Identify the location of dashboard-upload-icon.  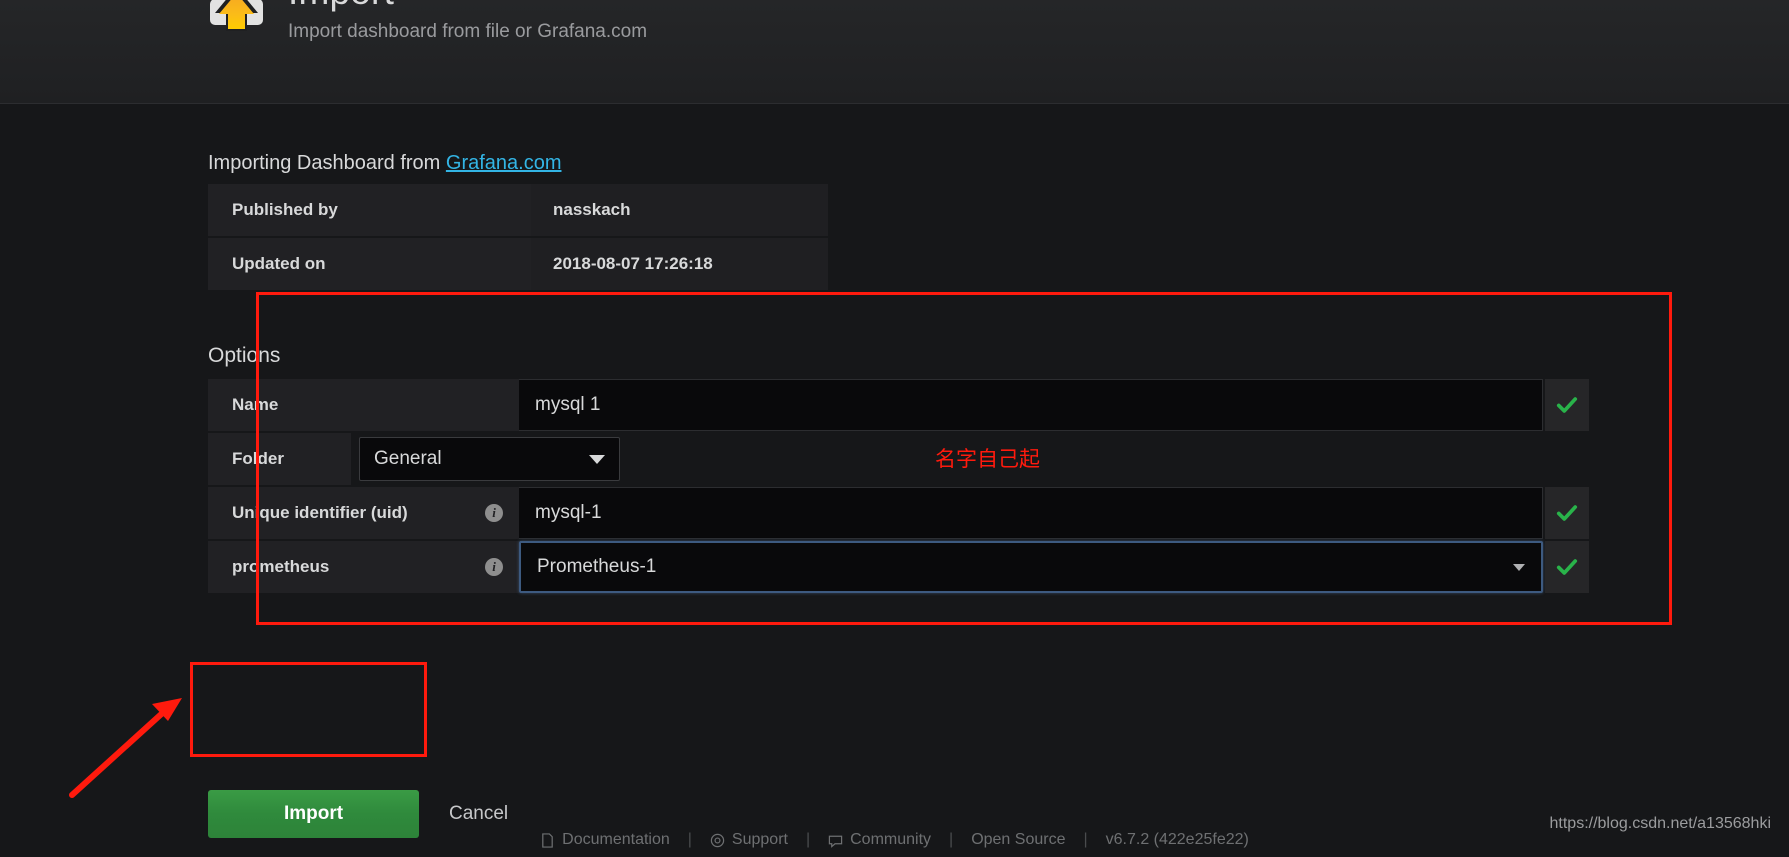
(237, 22).